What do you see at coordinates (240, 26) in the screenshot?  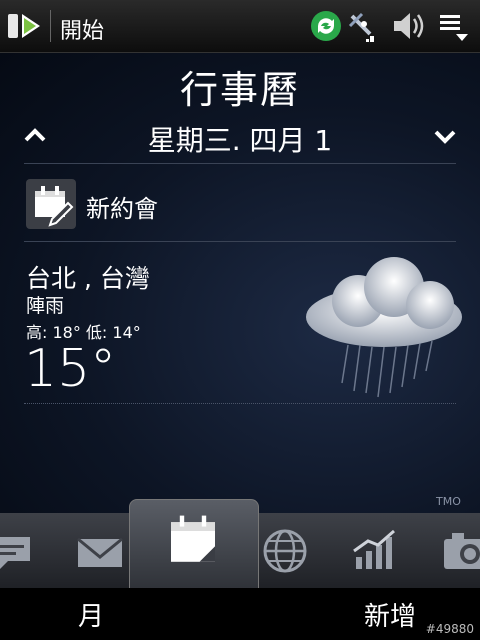 I see `status-bar: 開始` at bounding box center [240, 26].